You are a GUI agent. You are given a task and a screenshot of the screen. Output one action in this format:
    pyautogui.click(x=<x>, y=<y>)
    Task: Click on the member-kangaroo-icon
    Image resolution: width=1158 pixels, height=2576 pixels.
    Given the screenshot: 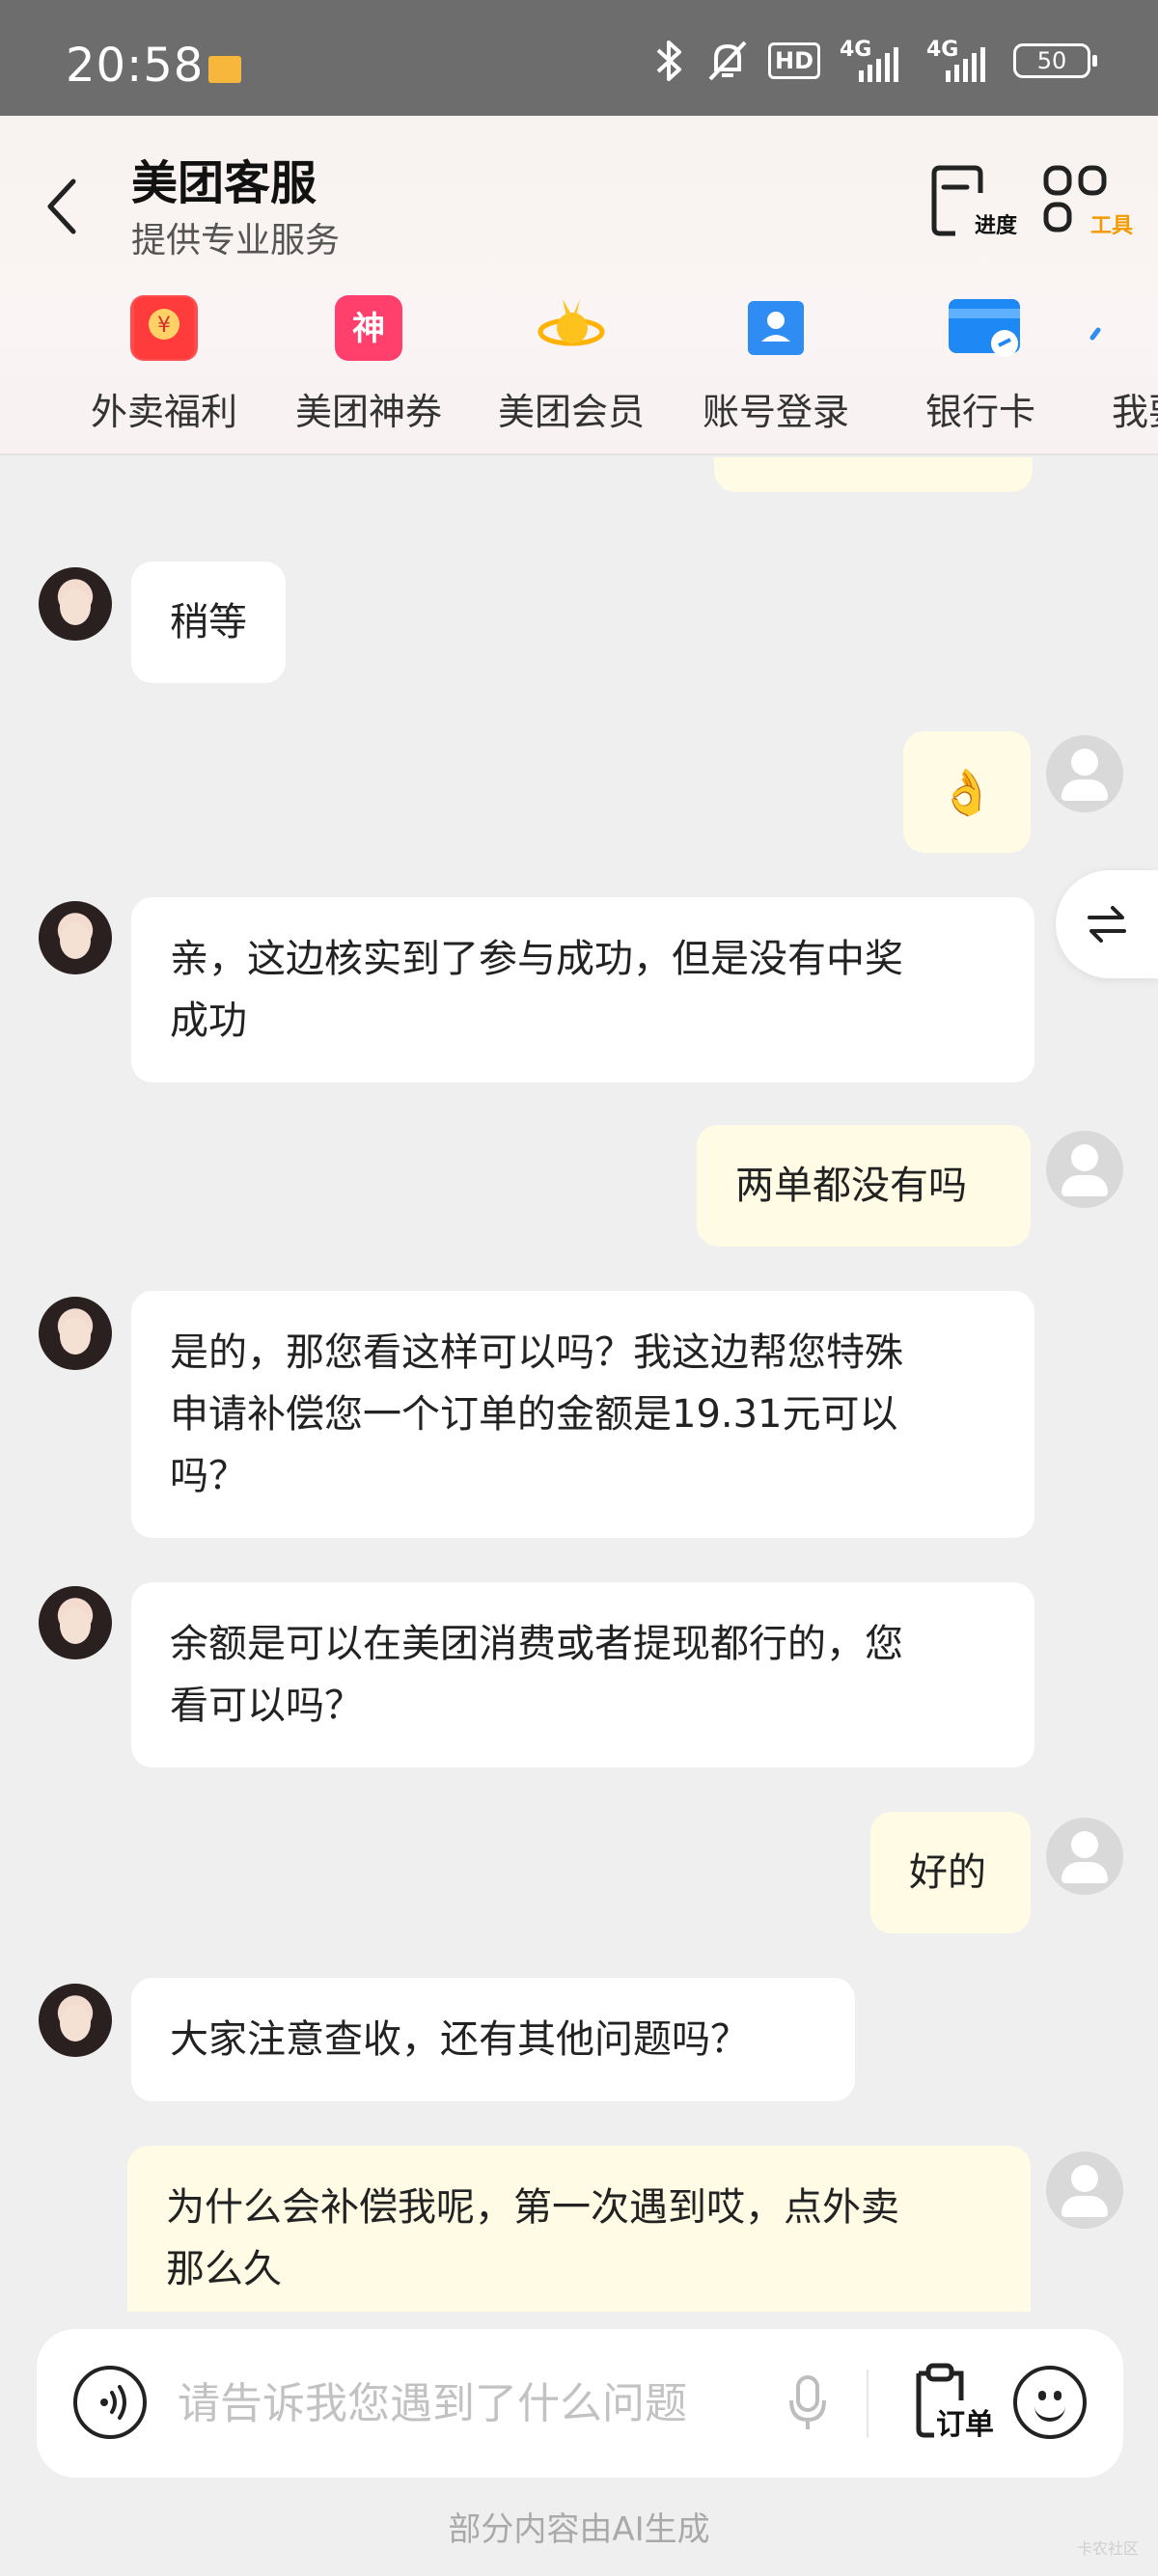 What is the action you would take?
    pyautogui.click(x=571, y=328)
    